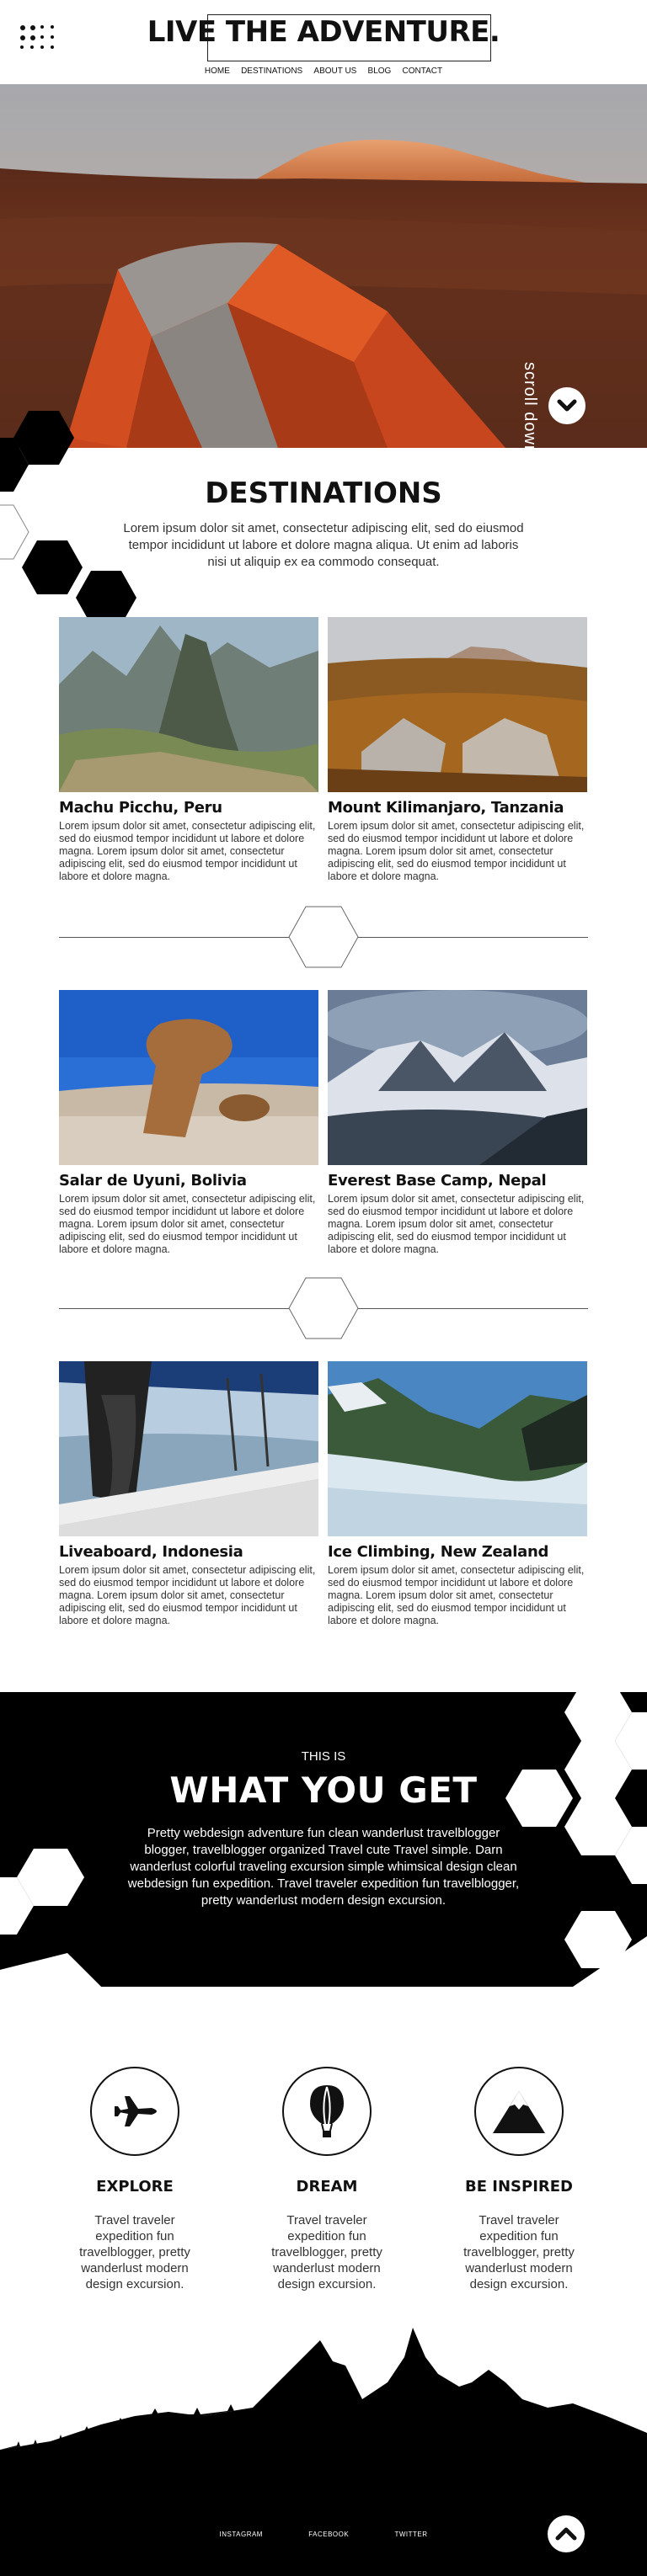 The image size is (647, 2576). I want to click on what-you-get-eyebrow: THIS IS, so click(323, 1757).